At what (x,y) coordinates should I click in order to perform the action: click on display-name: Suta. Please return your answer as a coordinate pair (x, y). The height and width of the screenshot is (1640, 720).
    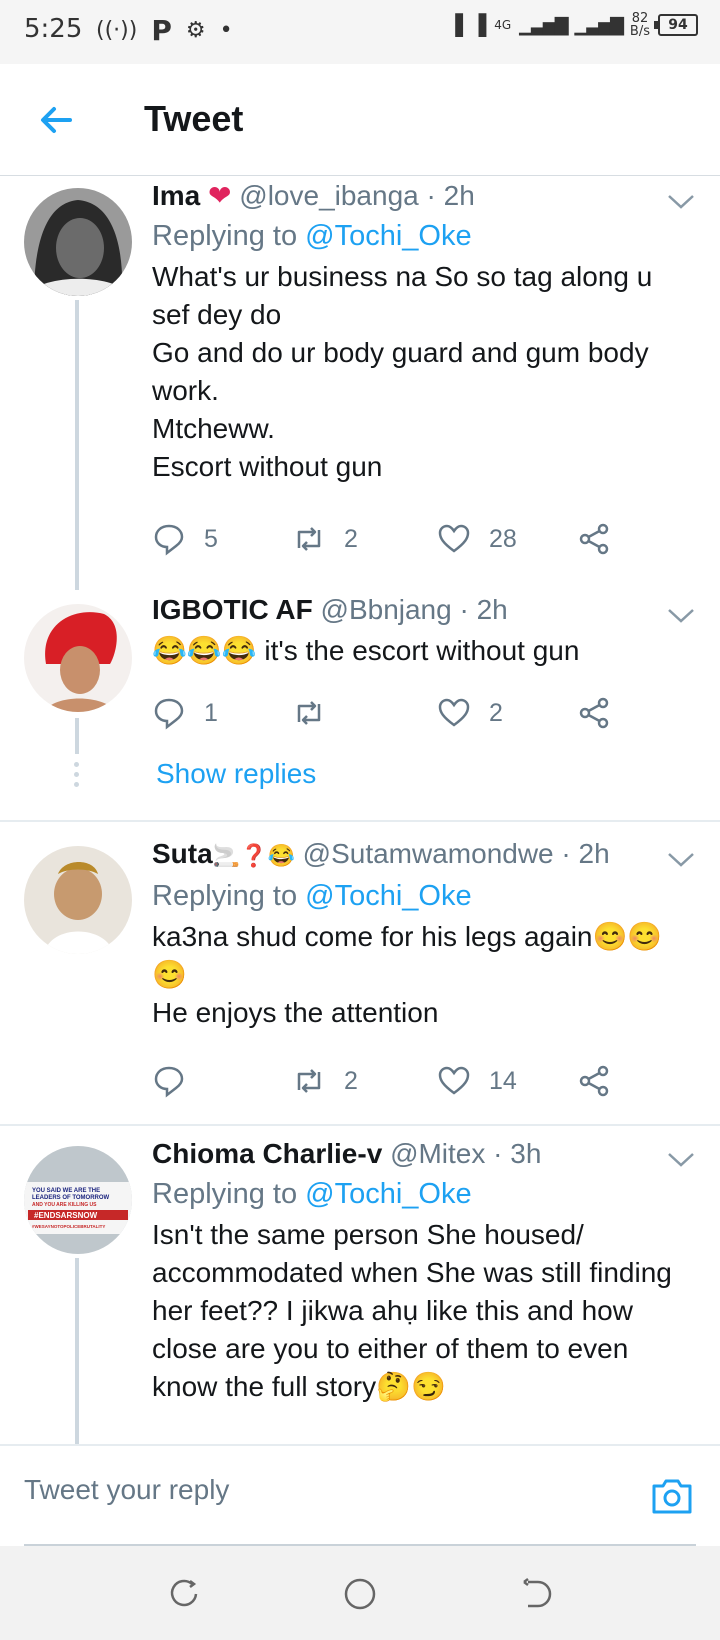
    Looking at the image, I should click on (182, 853).